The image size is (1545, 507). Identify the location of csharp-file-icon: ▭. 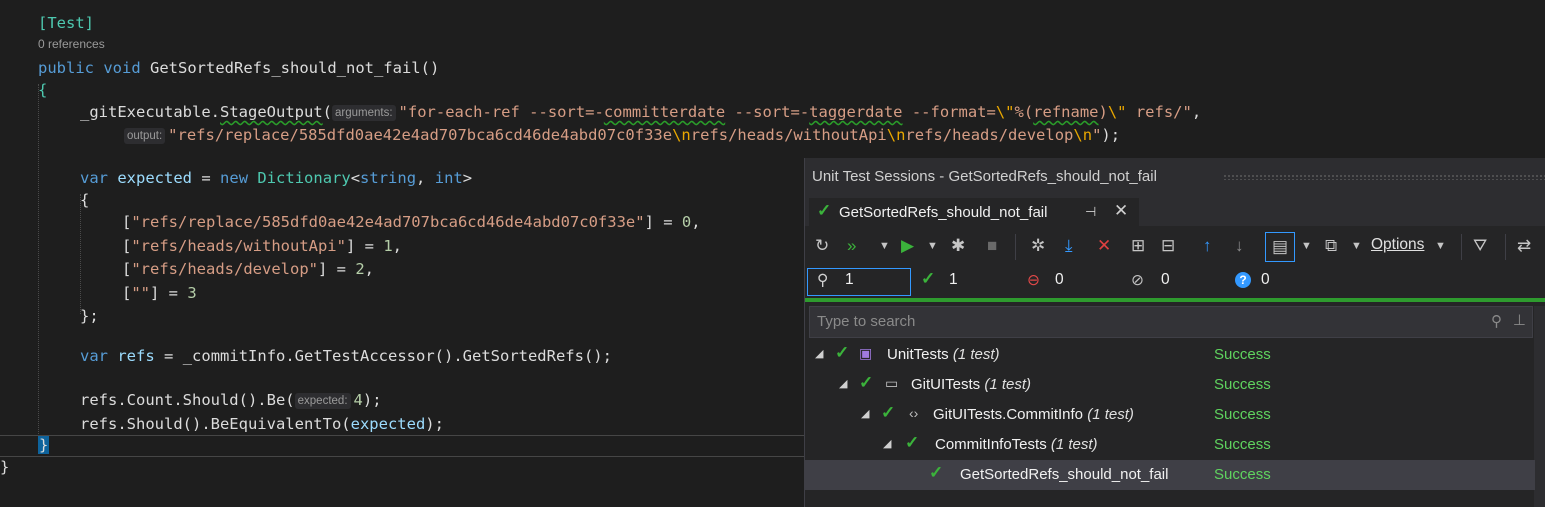
(892, 383).